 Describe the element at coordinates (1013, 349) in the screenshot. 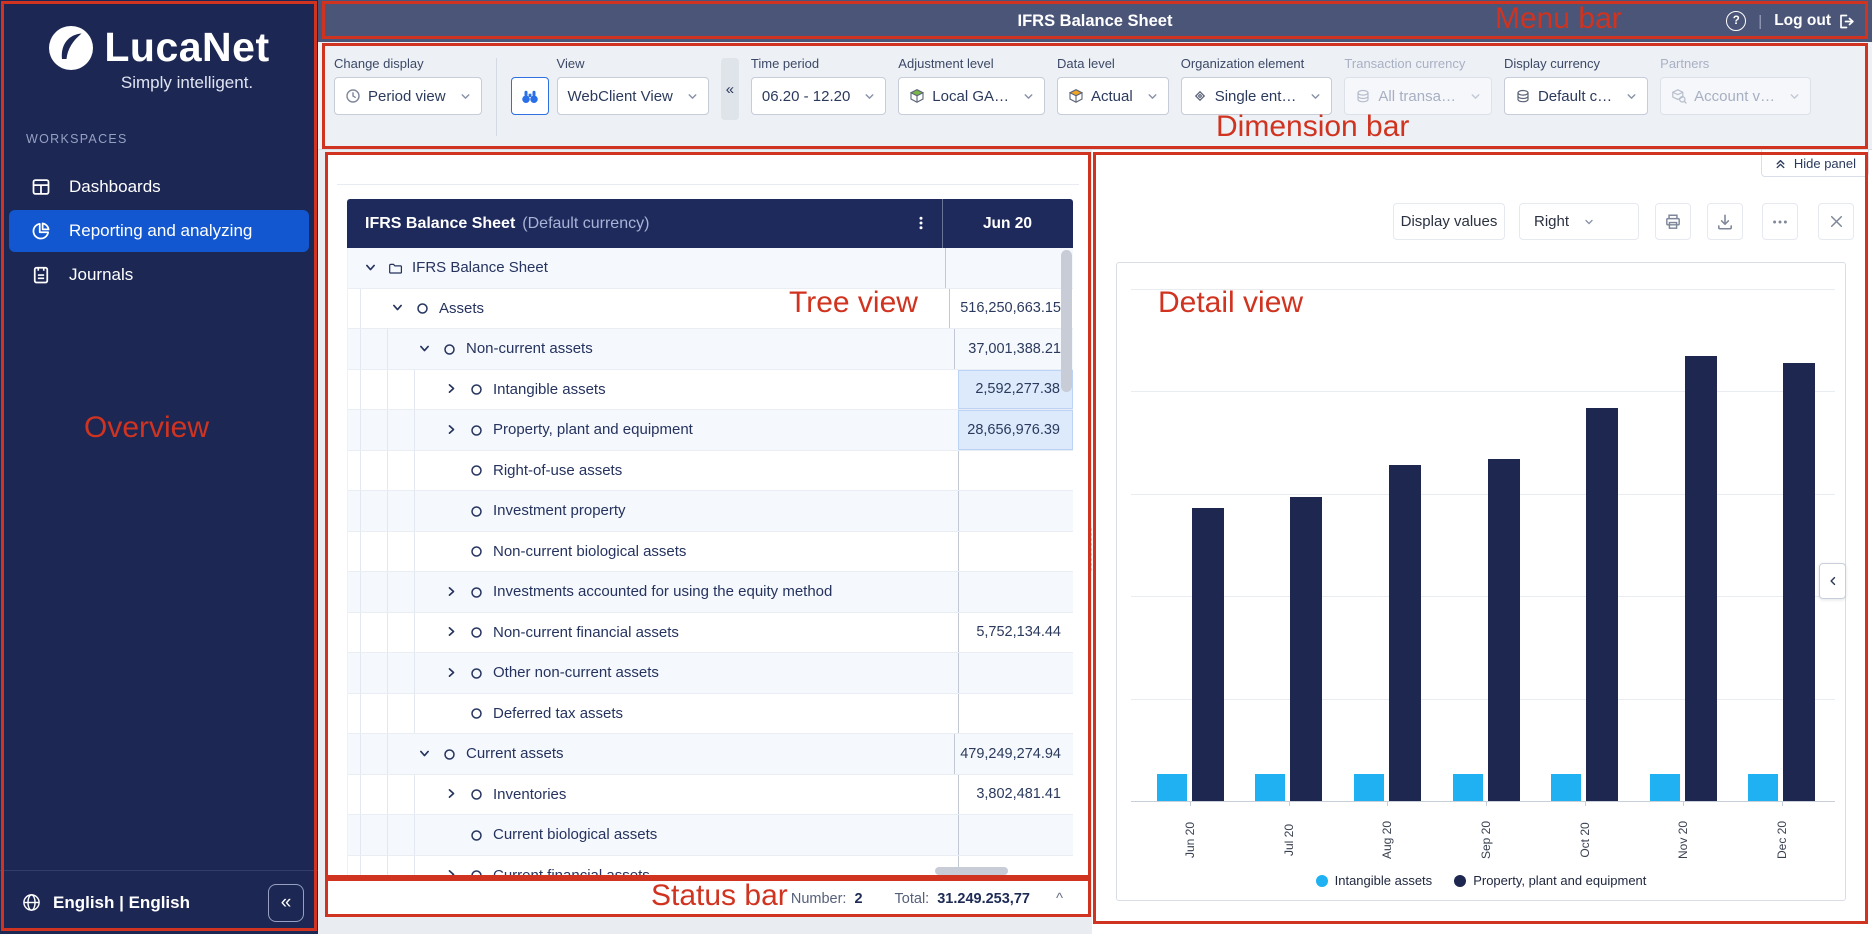

I see `value-cell-jun20: 37,001,388.21` at that location.